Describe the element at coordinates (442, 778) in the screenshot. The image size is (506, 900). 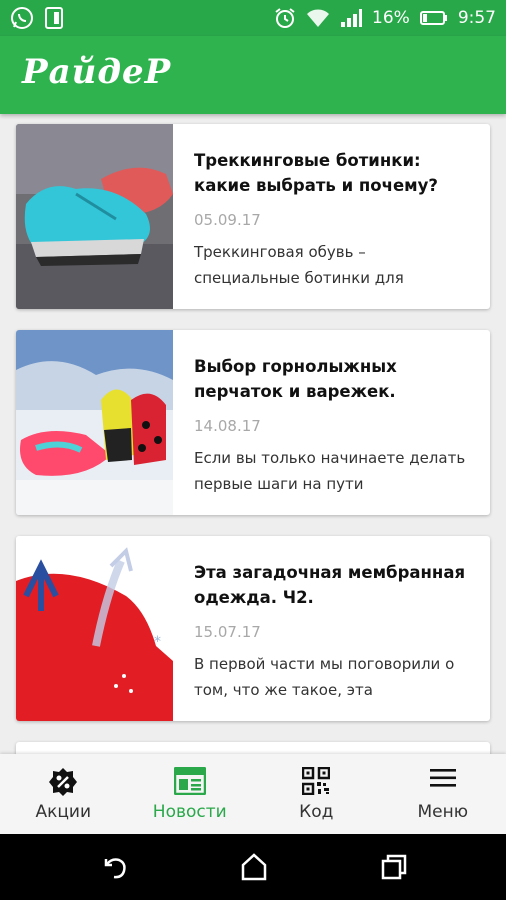
I see `hamburger-menu-icon` at that location.